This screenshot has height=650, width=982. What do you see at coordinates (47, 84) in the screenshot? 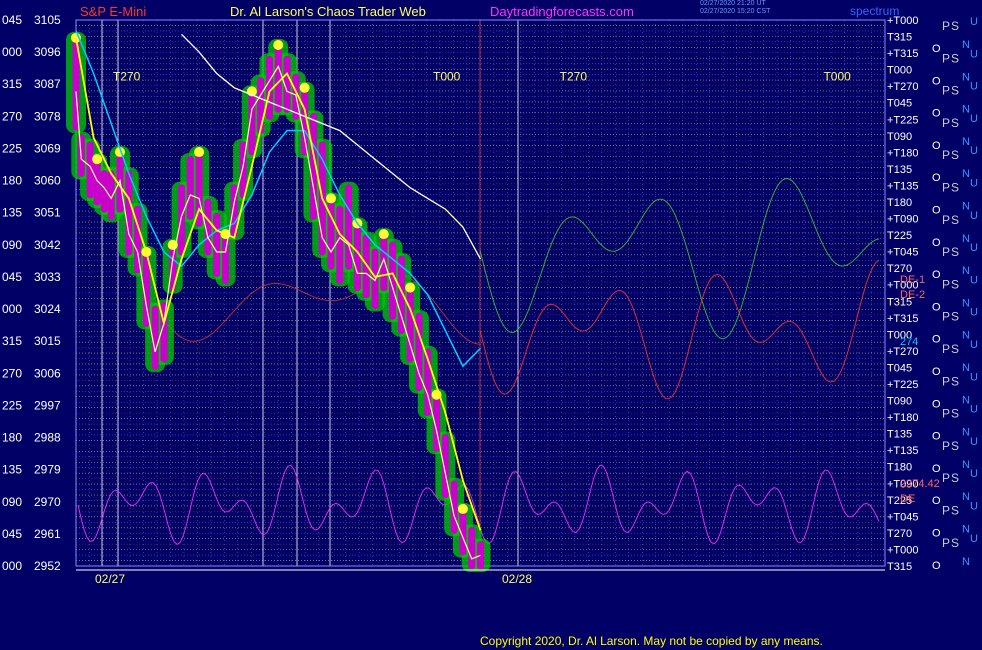
I see `y-price-label: 3087` at bounding box center [47, 84].